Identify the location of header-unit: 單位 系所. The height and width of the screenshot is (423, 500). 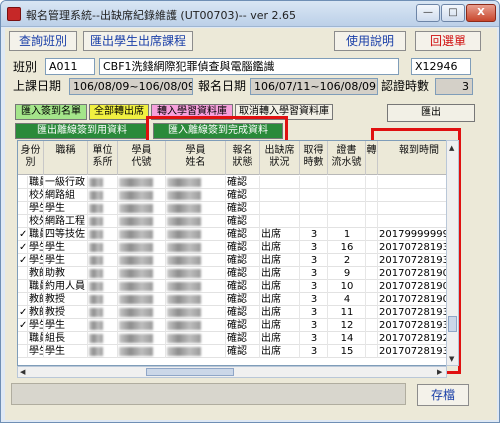
(103, 158).